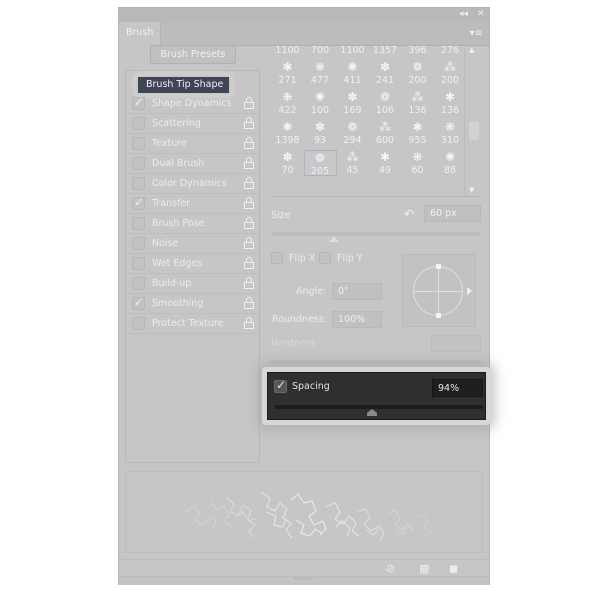 This screenshot has height=597, width=600. Describe the element at coordinates (438, 266) in the screenshot. I see `roundness-handle-top` at that location.